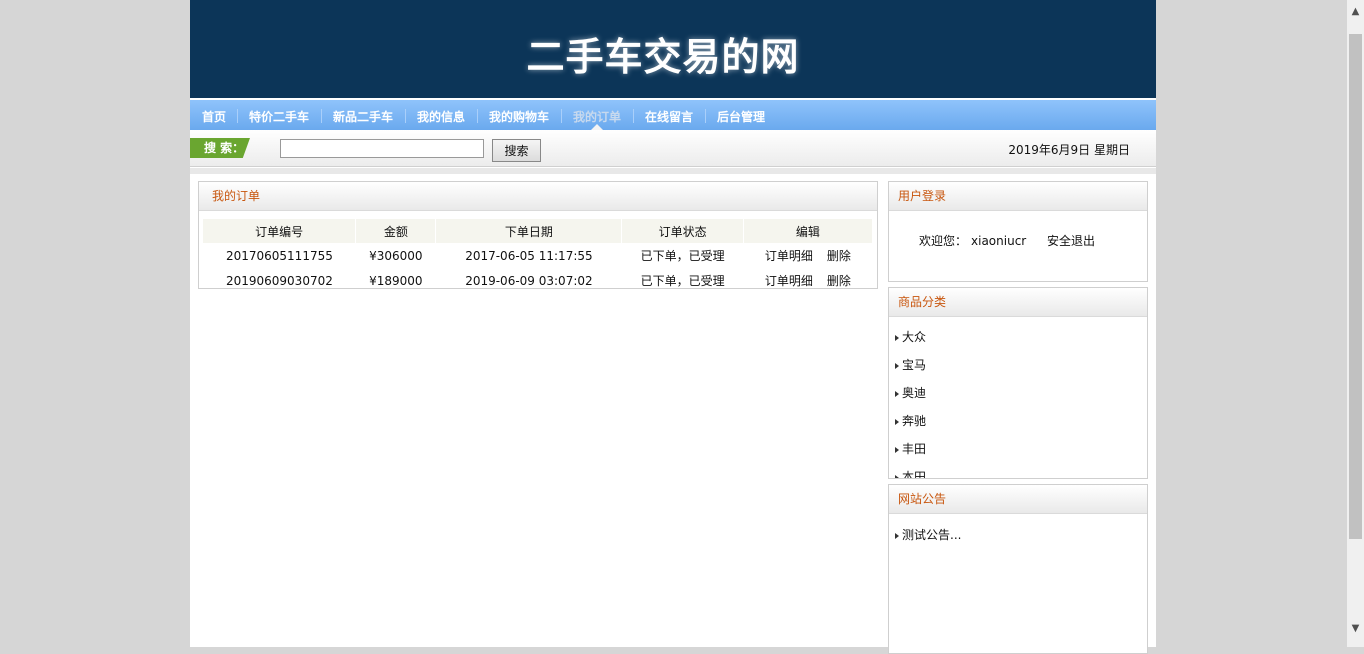 This screenshot has height=654, width=1364. Describe the element at coordinates (914, 421) in the screenshot. I see `category-label: 奔驰` at that location.